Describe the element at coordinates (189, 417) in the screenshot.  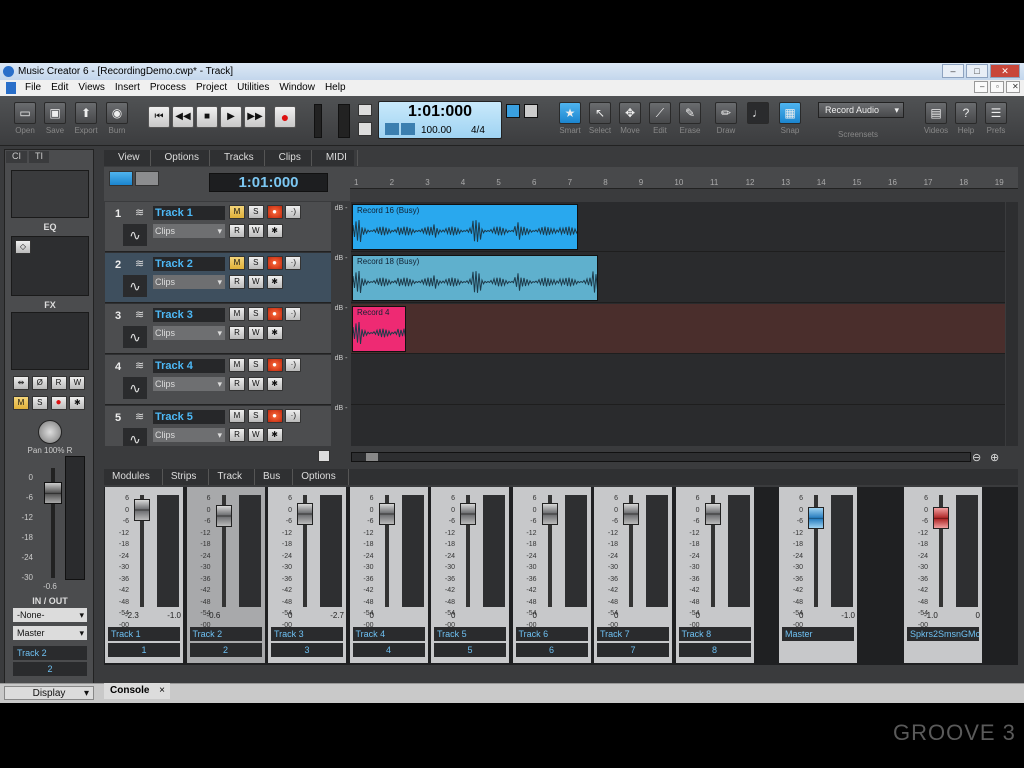
I see `track-name: Track 5` at that location.